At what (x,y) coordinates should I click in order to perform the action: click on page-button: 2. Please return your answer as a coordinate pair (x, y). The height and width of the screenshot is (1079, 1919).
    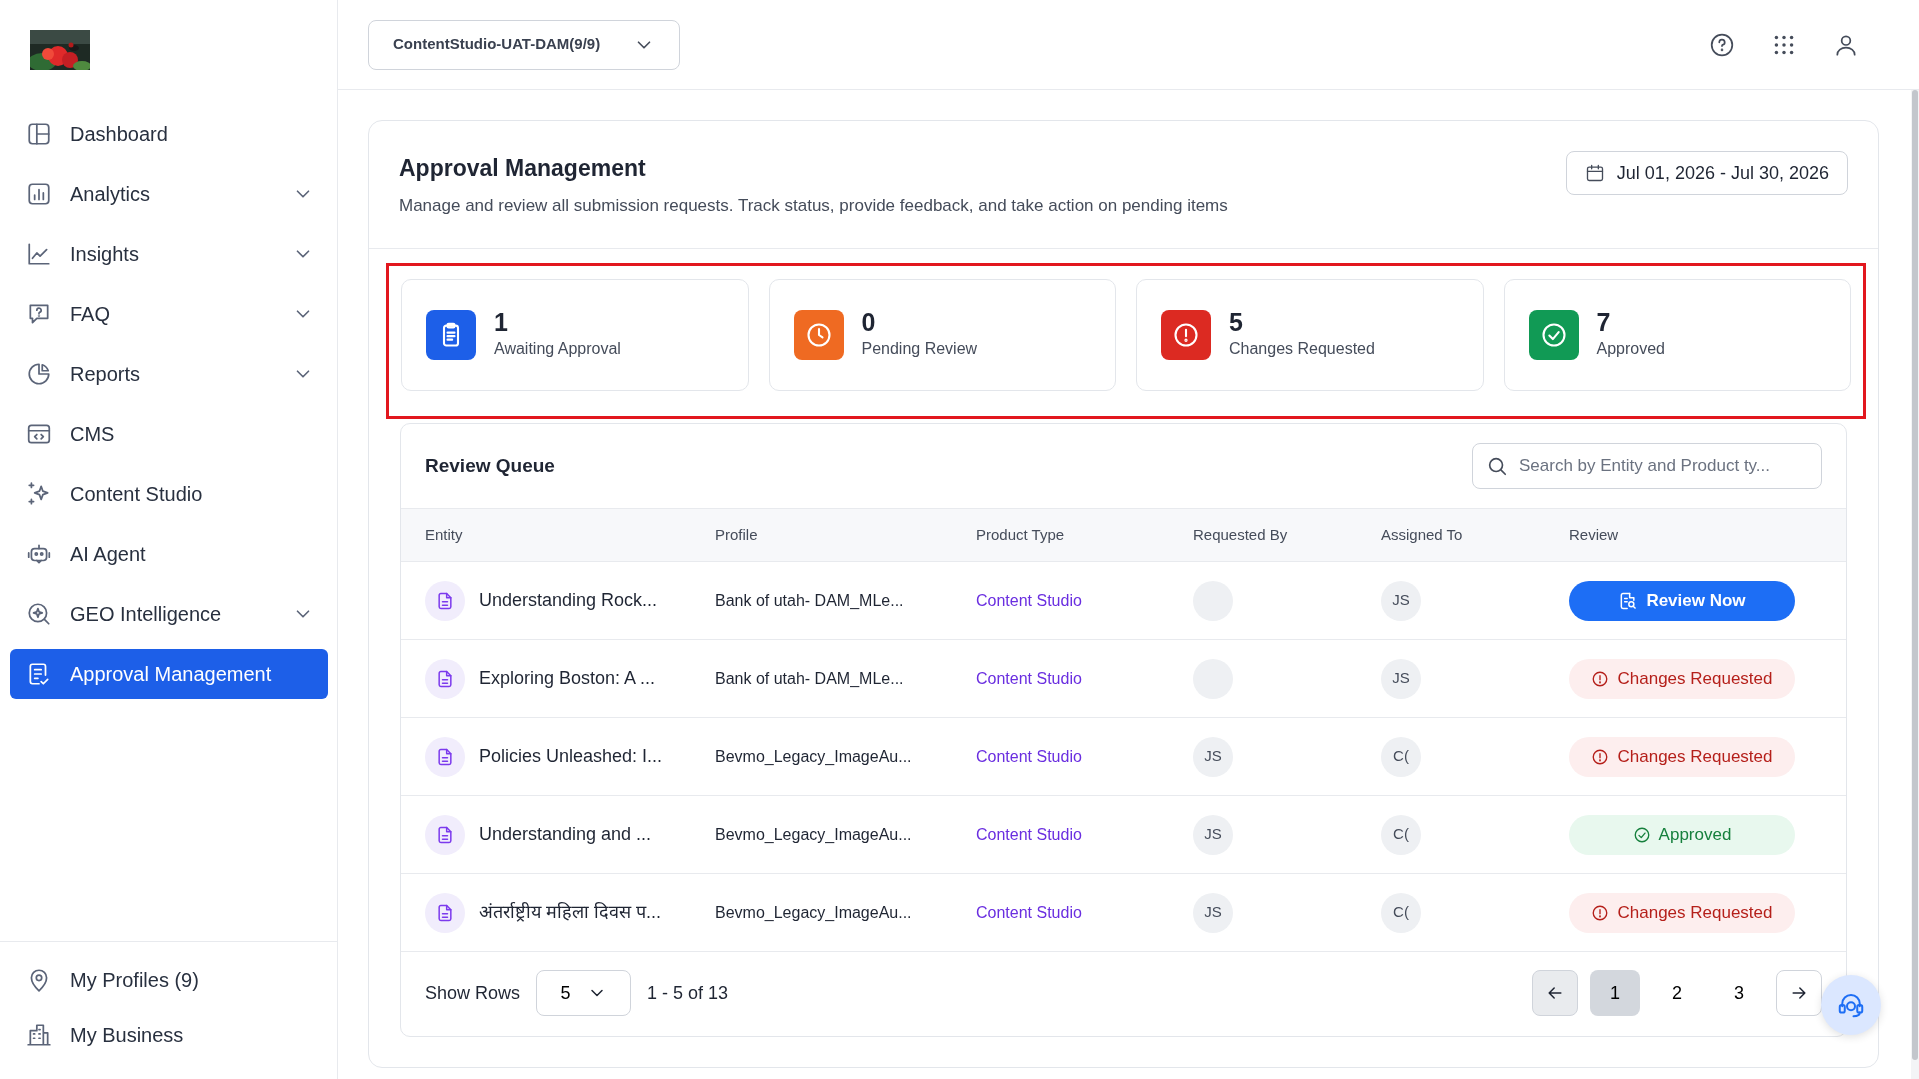
    Looking at the image, I should click on (1677, 993).